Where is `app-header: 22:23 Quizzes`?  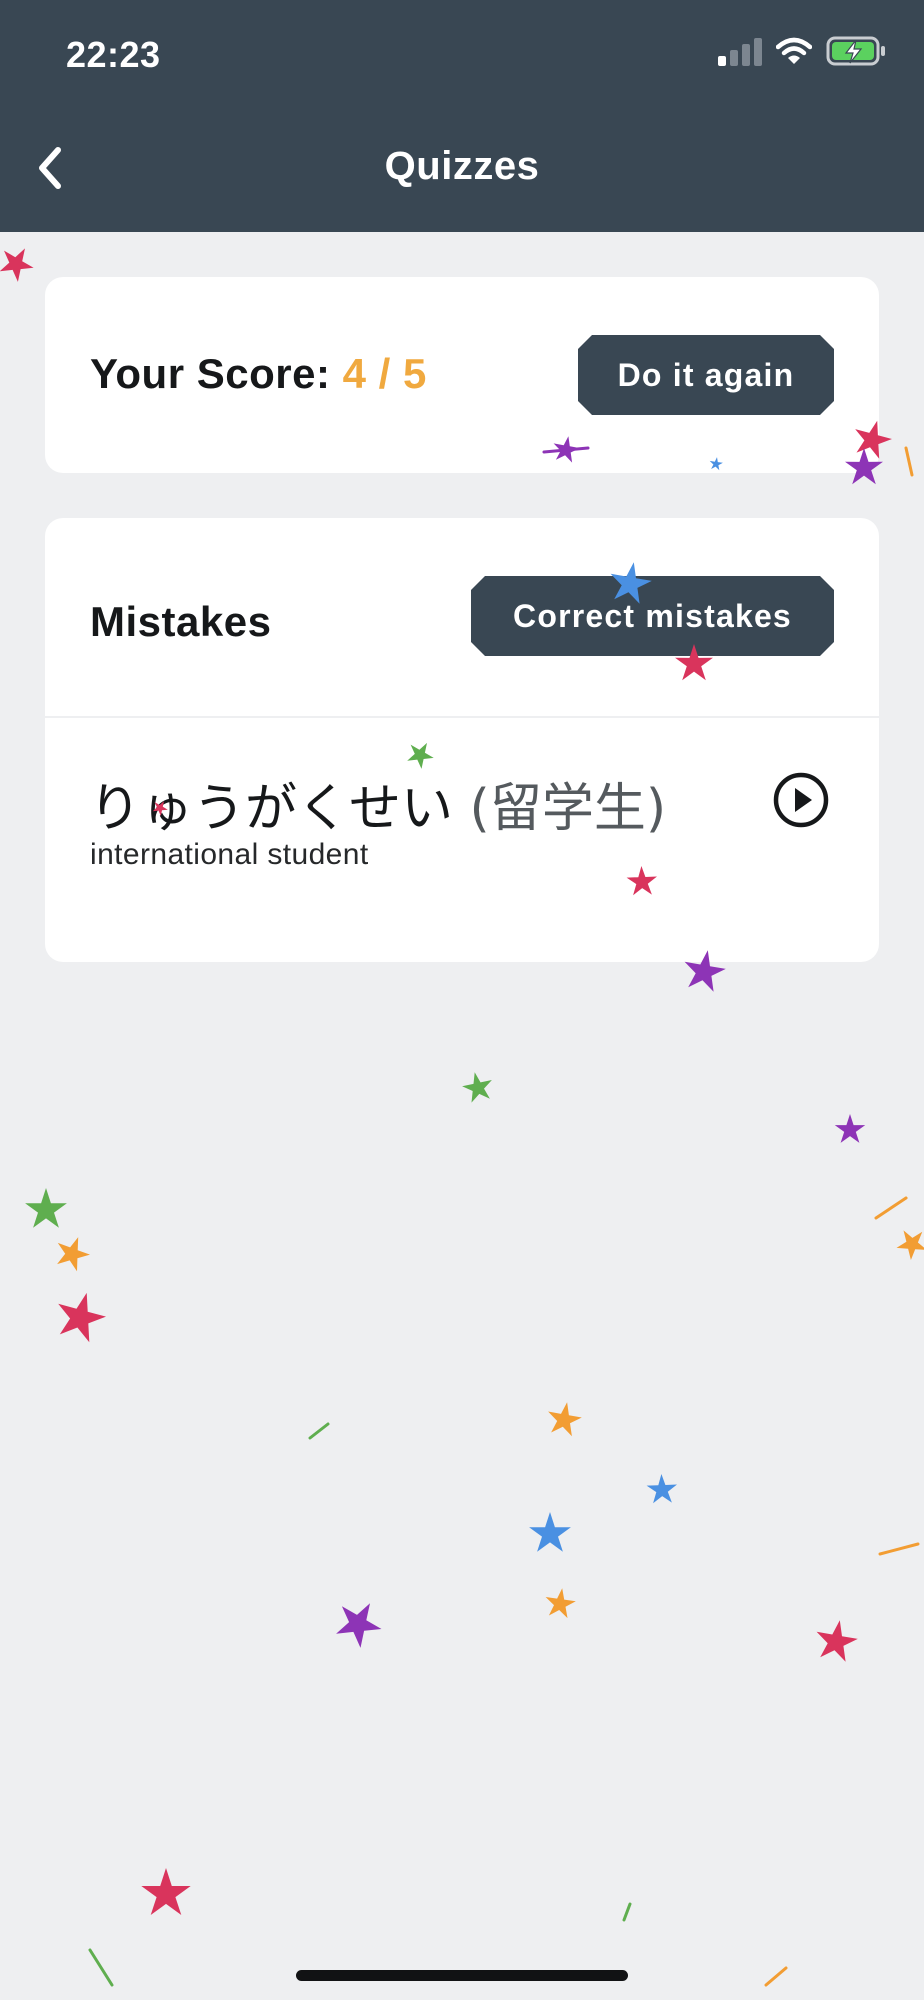 app-header: 22:23 Quizzes is located at coordinates (462, 116).